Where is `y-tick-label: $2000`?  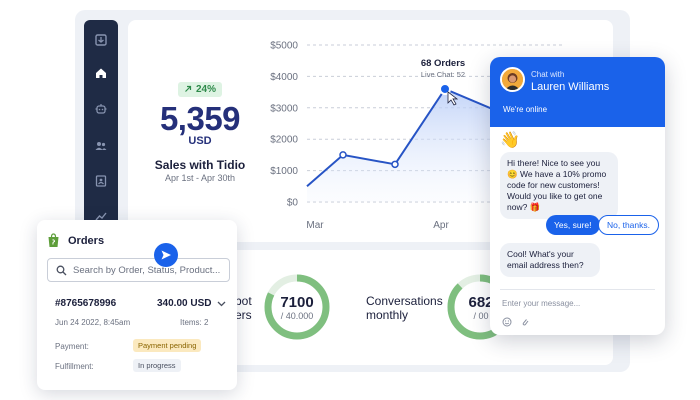 y-tick-label: $2000 is located at coordinates (284, 140).